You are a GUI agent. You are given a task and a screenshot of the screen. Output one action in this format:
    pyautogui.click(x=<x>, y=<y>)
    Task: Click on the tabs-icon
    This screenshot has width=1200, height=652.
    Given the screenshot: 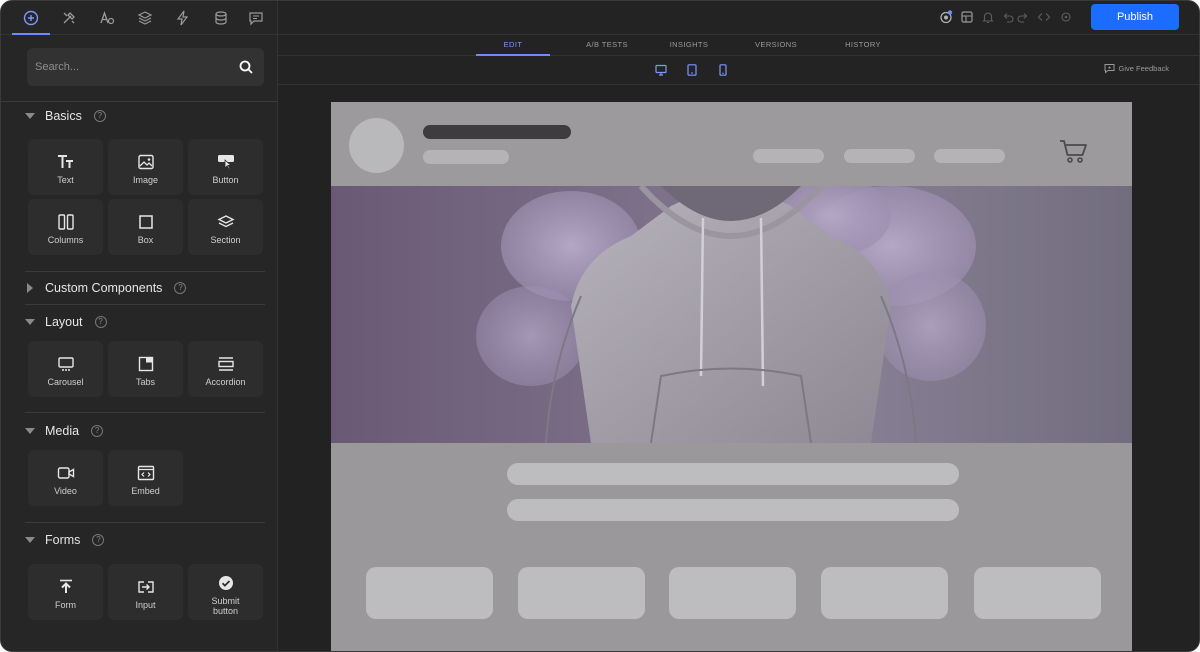 What is the action you would take?
    pyautogui.click(x=145, y=364)
    